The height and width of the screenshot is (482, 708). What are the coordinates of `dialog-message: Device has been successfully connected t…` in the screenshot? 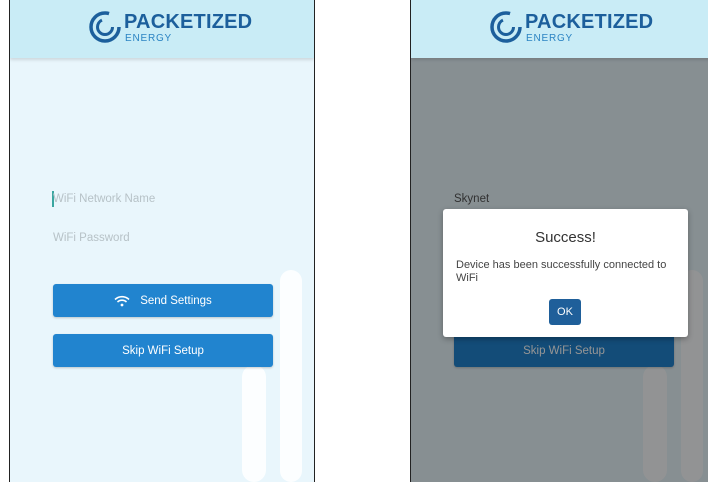 It's located at (561, 271).